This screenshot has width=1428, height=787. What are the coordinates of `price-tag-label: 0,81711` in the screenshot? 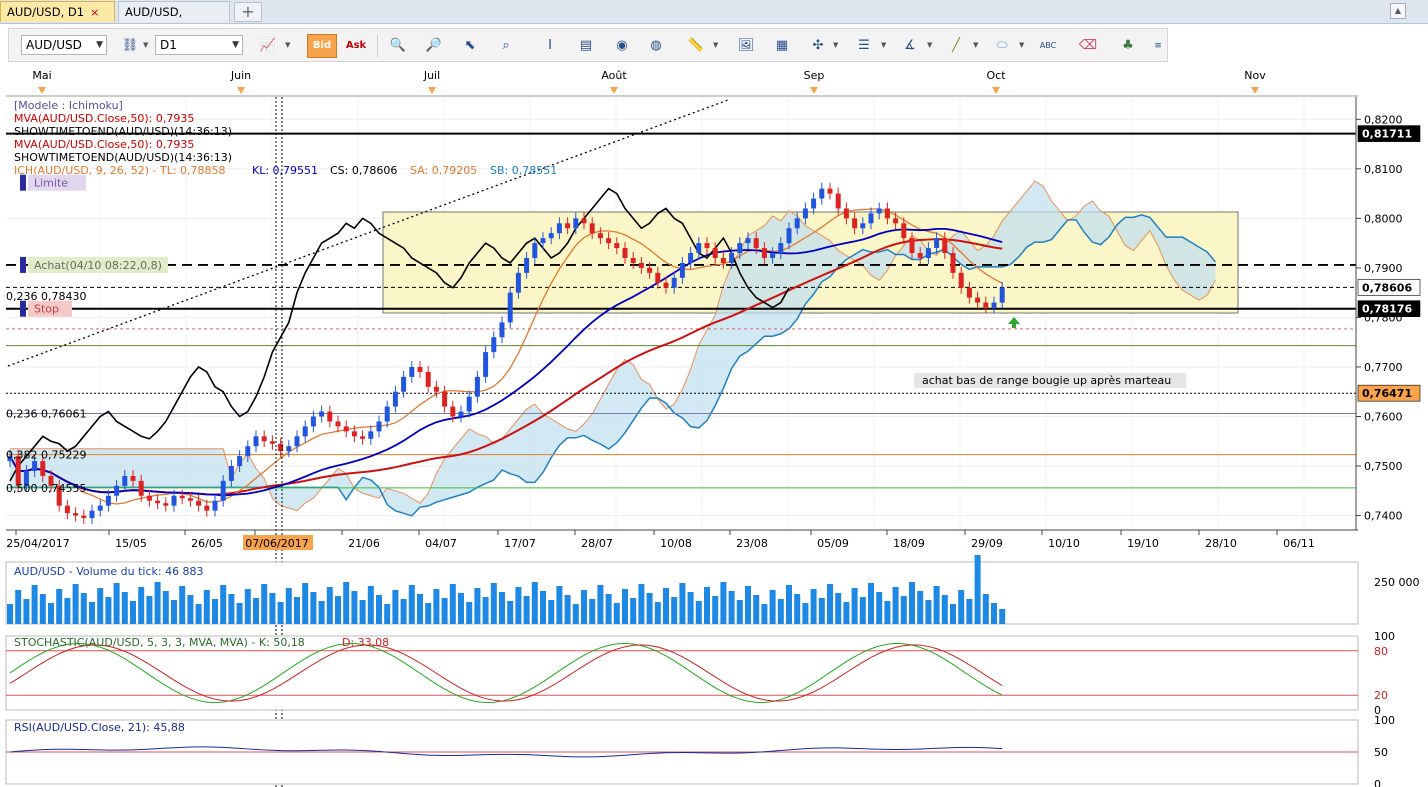 It's located at (1387, 134).